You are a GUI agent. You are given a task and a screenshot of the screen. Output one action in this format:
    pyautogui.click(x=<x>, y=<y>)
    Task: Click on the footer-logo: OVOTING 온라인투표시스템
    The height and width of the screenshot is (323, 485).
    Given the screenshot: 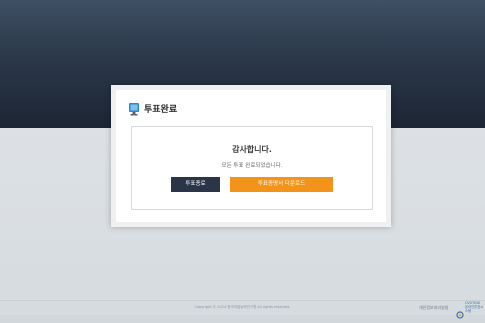 What is the action you would take?
    pyautogui.click(x=470, y=310)
    